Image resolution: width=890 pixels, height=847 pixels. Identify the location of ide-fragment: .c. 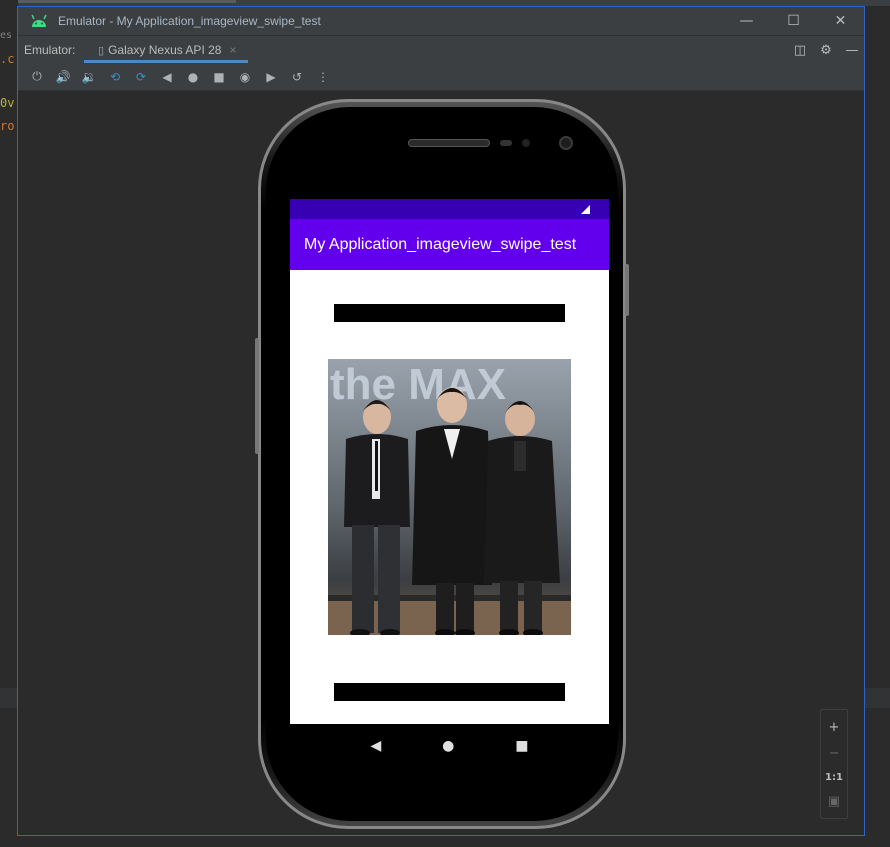
(7, 59).